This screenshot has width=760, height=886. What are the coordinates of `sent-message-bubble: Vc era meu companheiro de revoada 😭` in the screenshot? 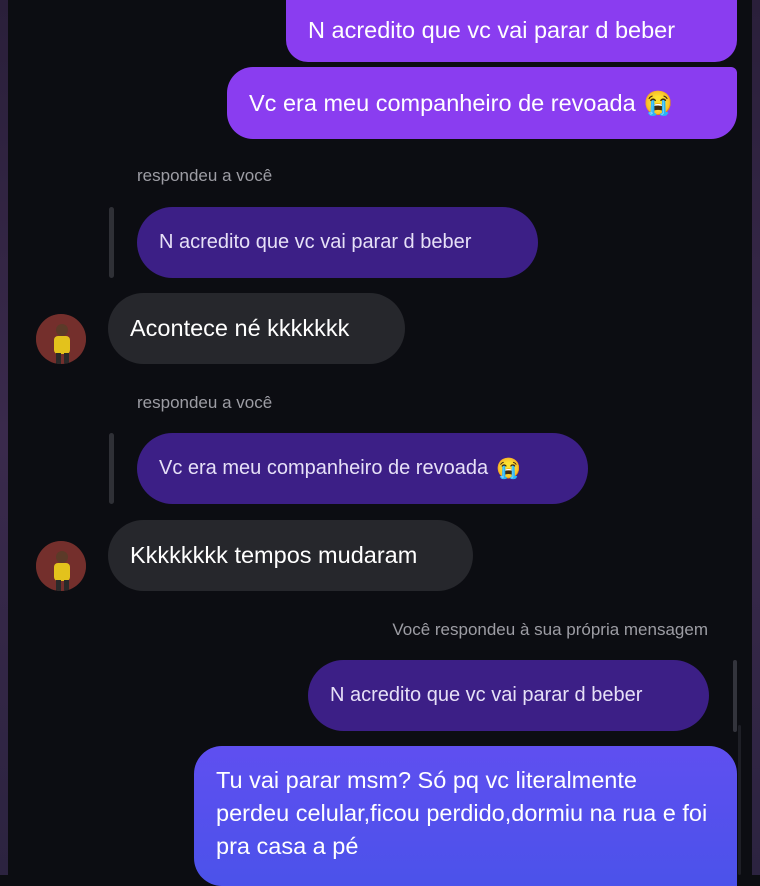 It's located at (482, 103).